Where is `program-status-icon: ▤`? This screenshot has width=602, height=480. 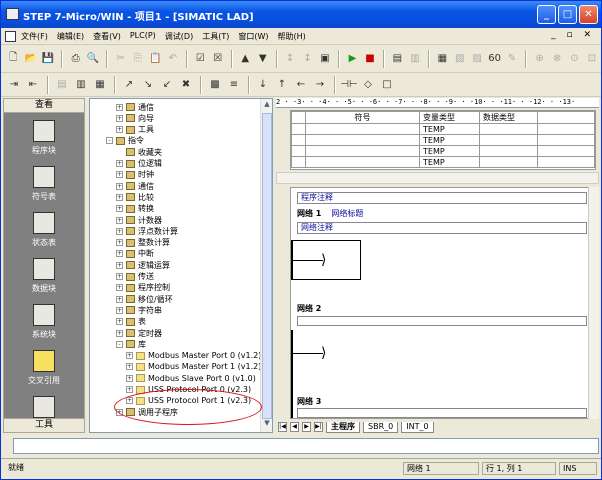
program-status-icon: ▤ is located at coordinates (397, 59).